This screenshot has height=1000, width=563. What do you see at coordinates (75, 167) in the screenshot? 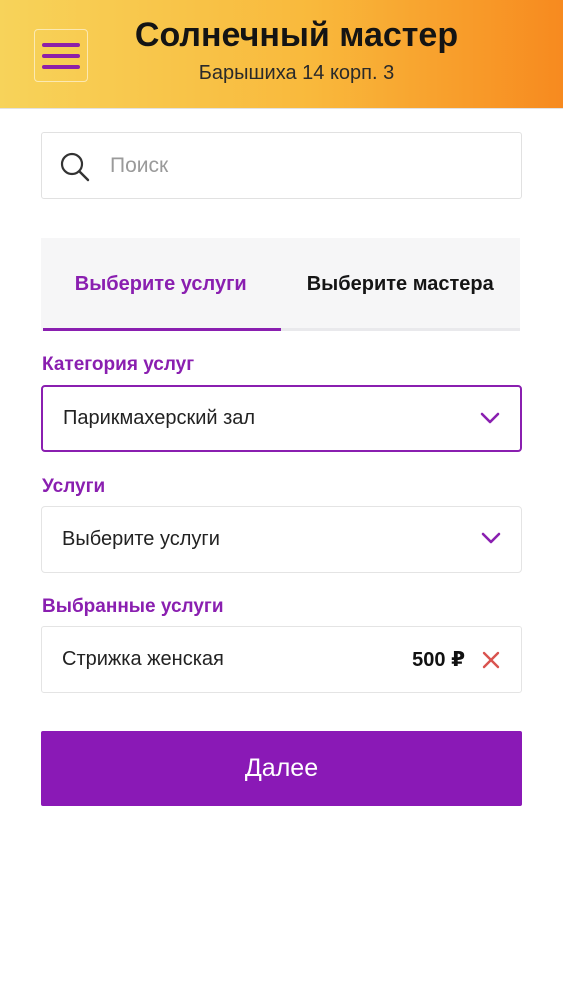
I see `search-icon` at bounding box center [75, 167].